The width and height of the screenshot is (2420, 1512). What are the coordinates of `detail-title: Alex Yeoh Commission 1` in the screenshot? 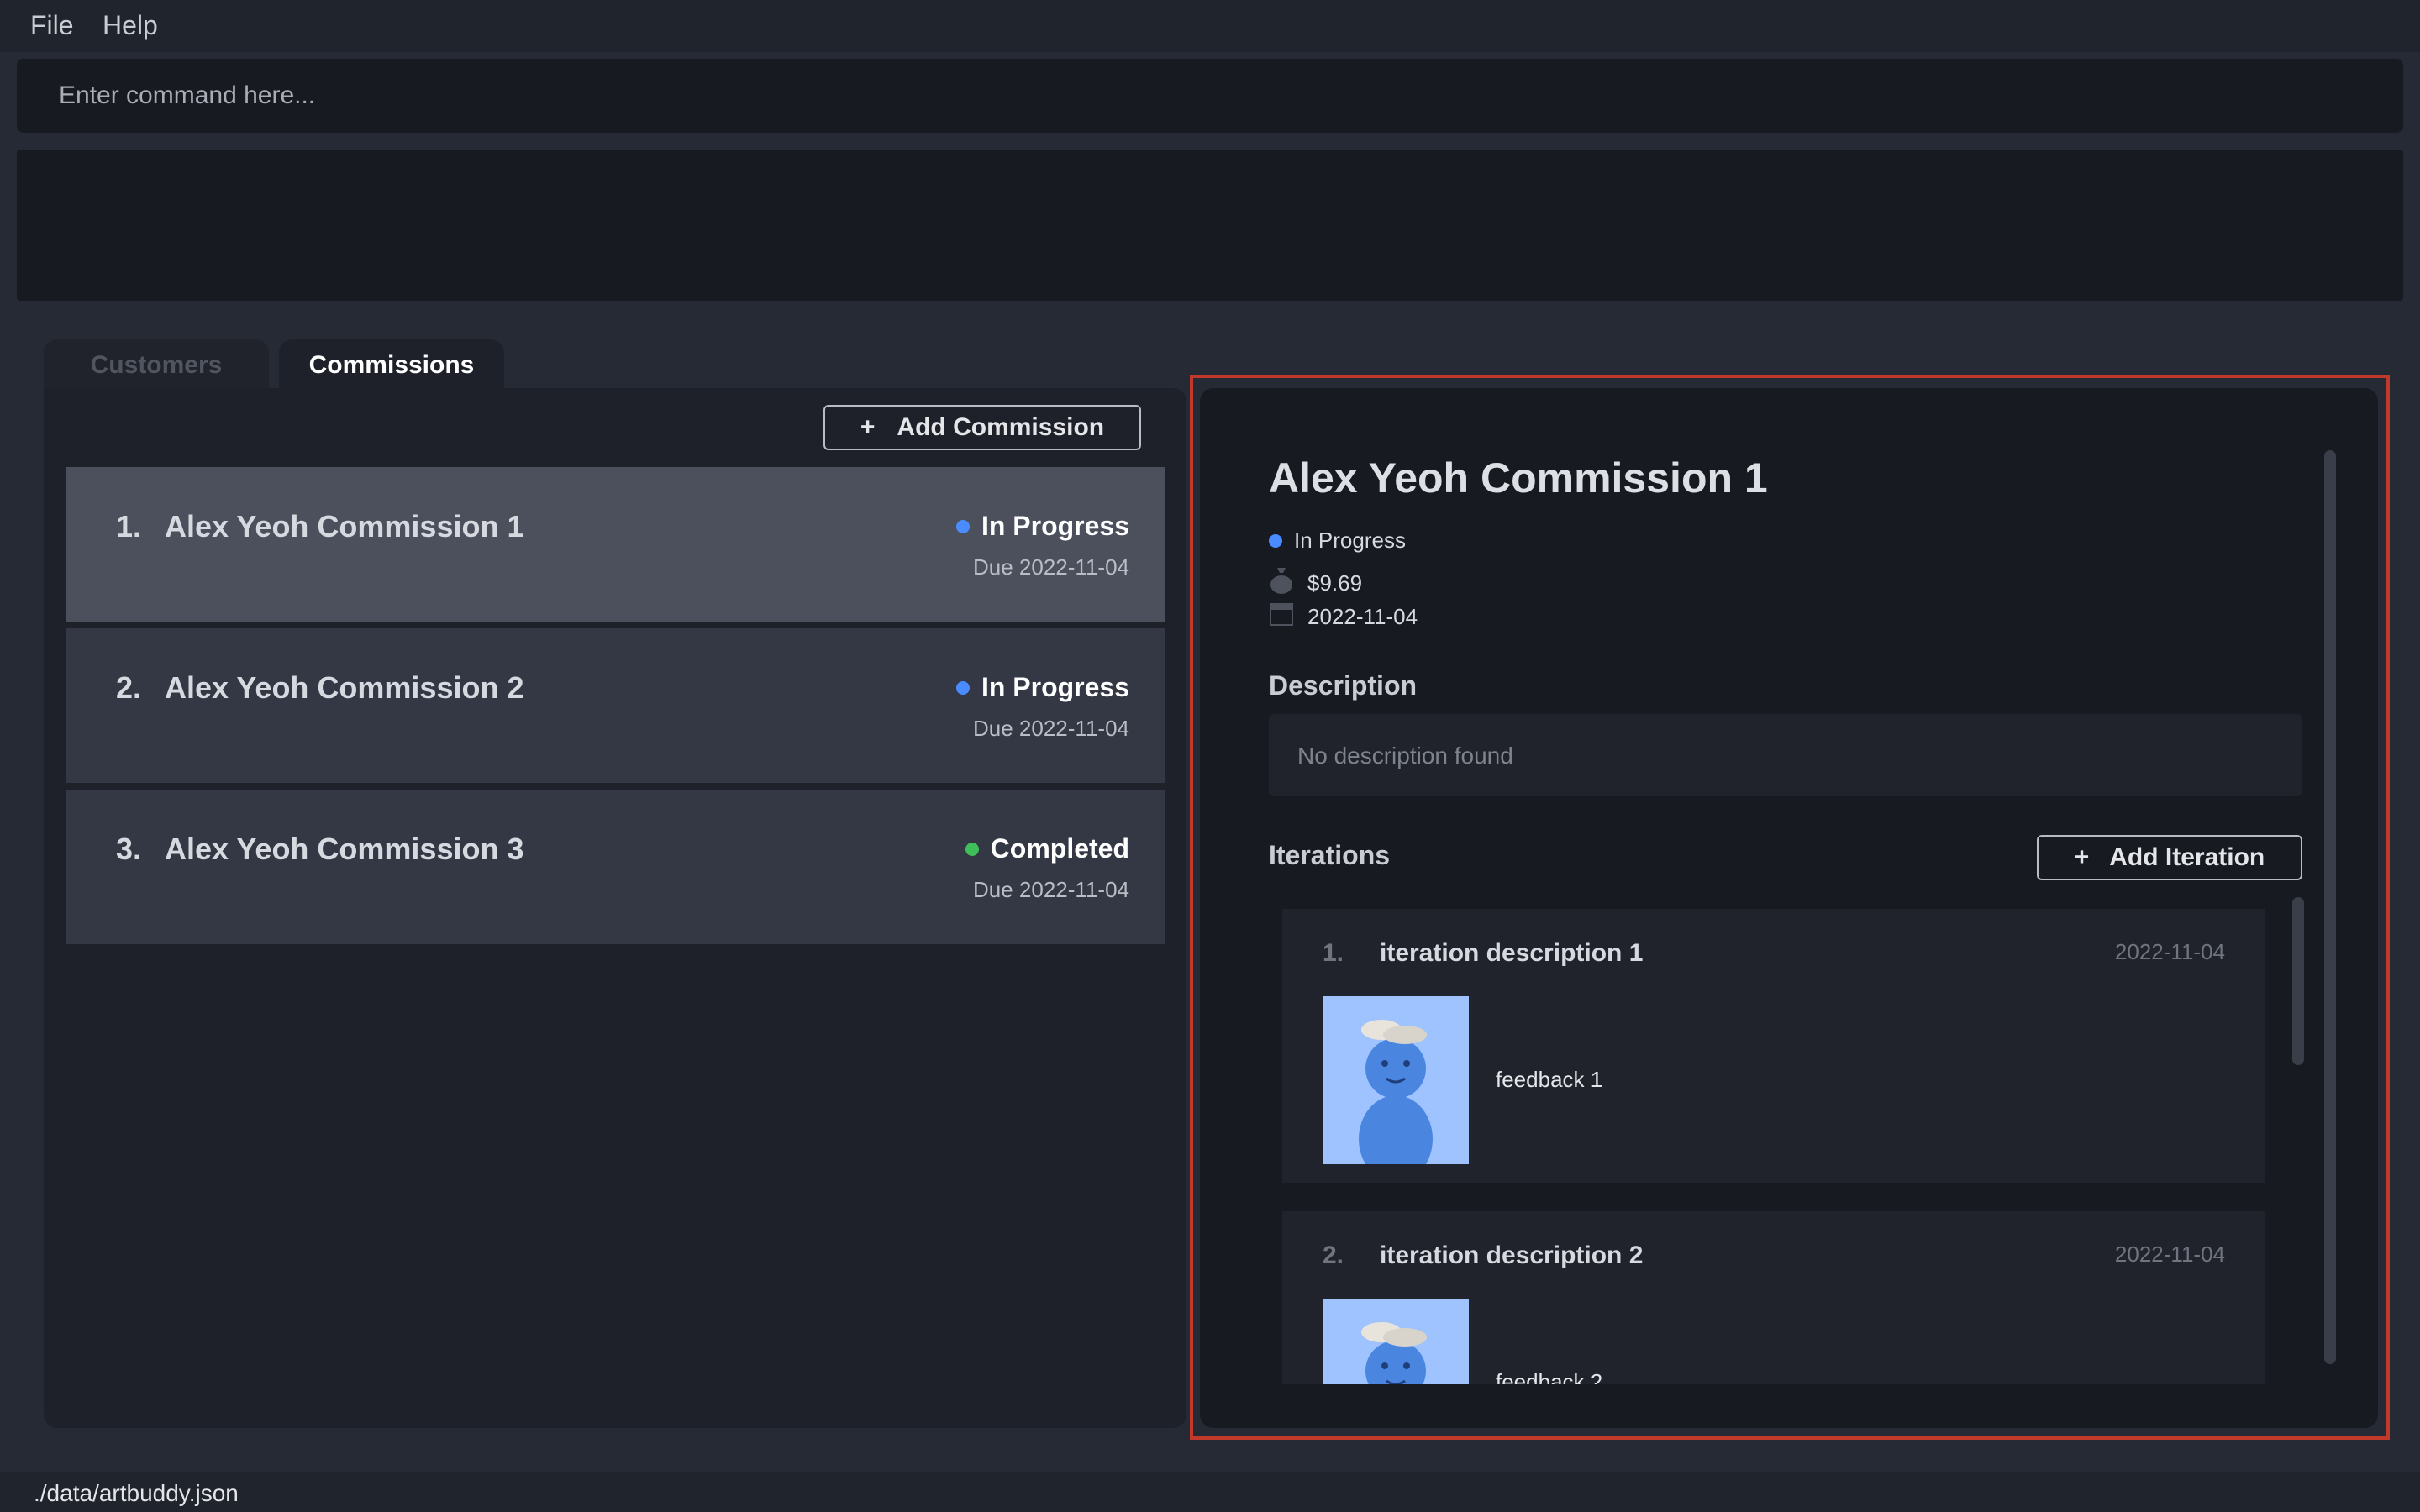 It's located at (1518, 477).